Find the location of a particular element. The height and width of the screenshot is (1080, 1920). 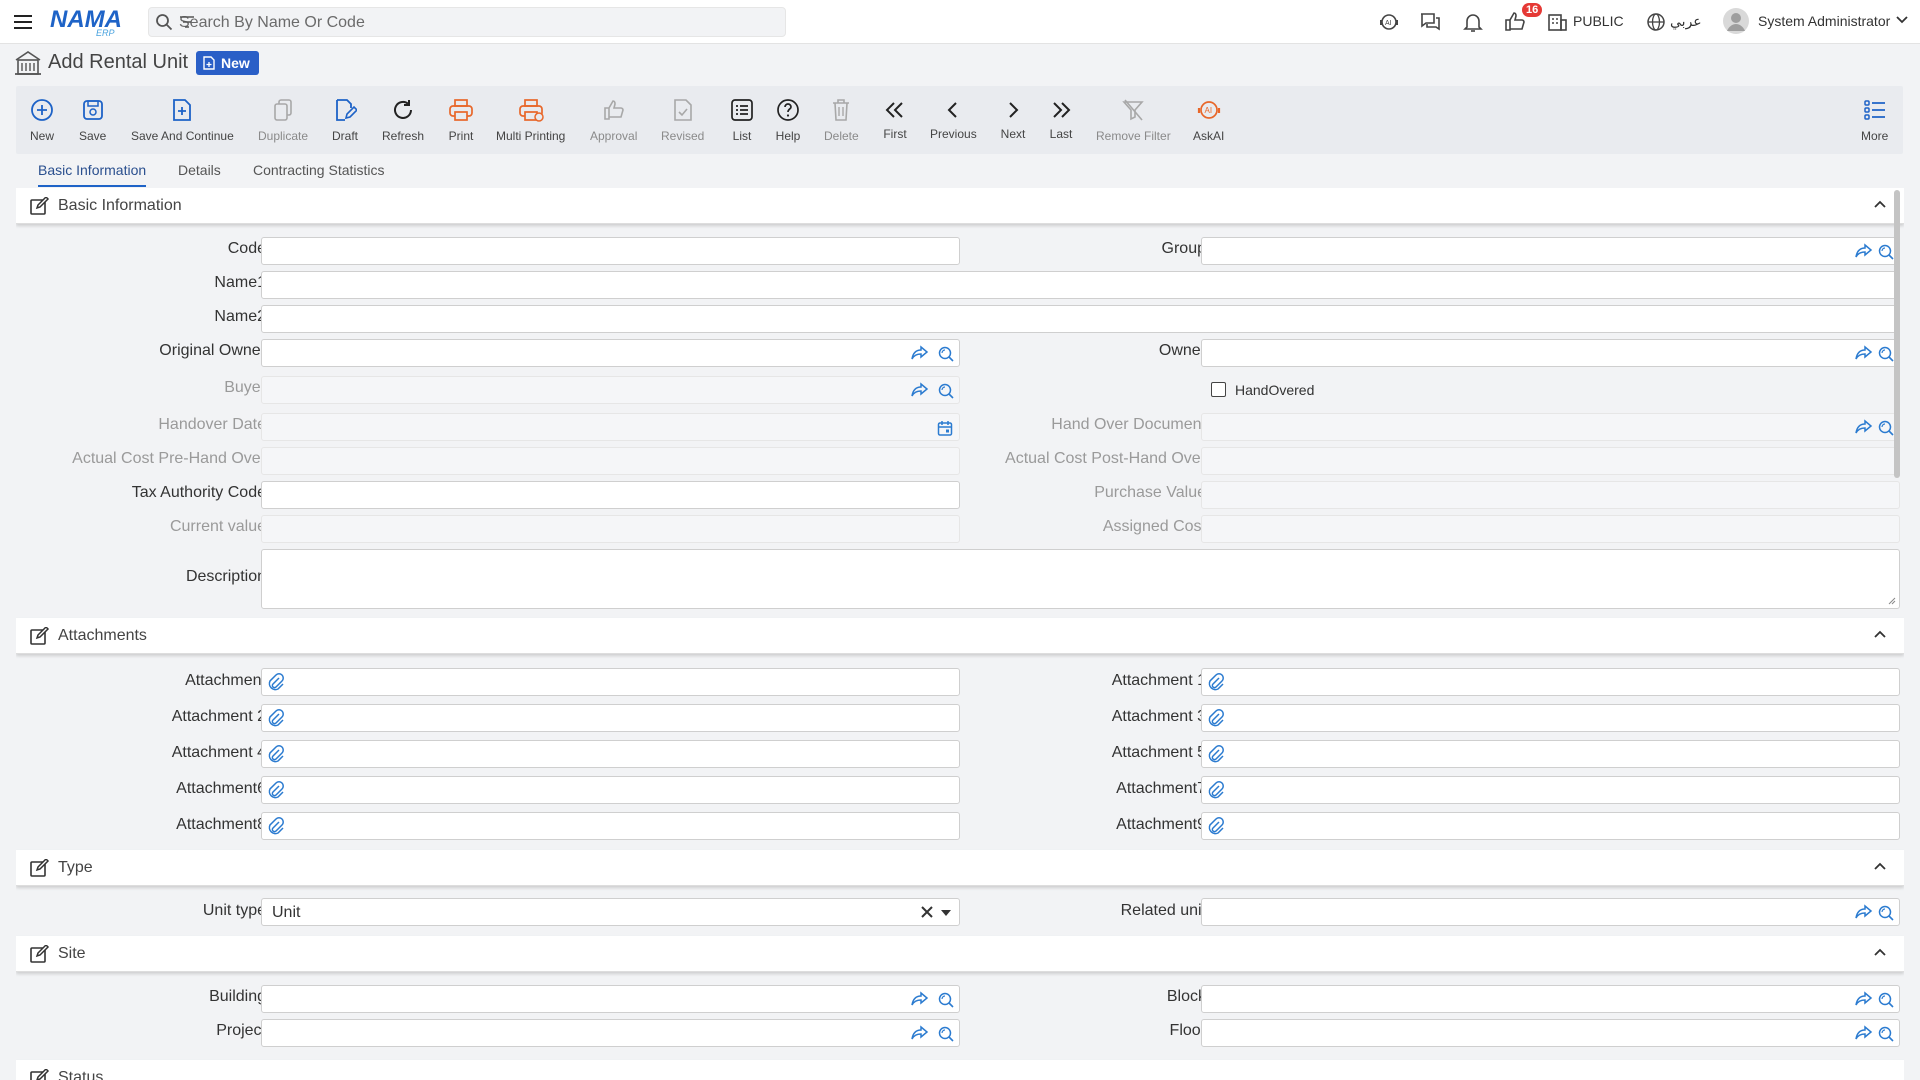

help-button: Help is located at coordinates (788, 120).